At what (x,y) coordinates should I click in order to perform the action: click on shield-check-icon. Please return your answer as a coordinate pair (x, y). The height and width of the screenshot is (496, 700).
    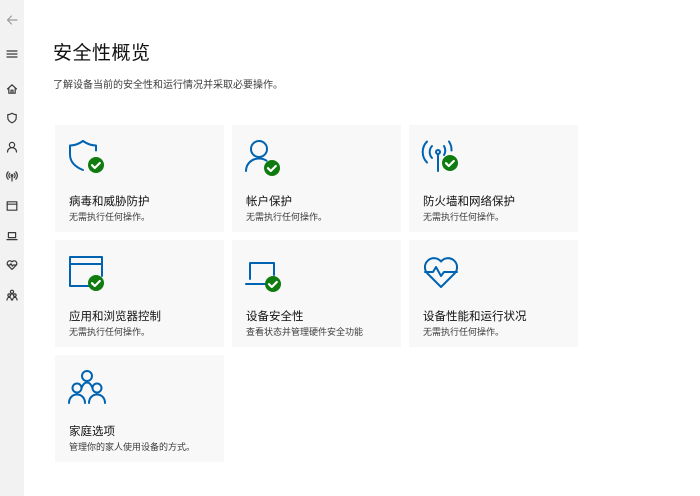
    Looking at the image, I should click on (87, 158).